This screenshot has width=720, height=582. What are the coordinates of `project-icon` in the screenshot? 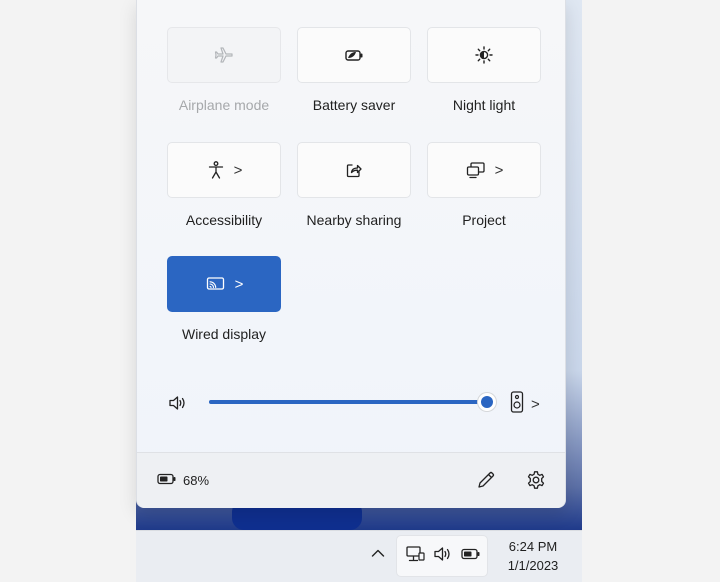 It's located at (476, 170).